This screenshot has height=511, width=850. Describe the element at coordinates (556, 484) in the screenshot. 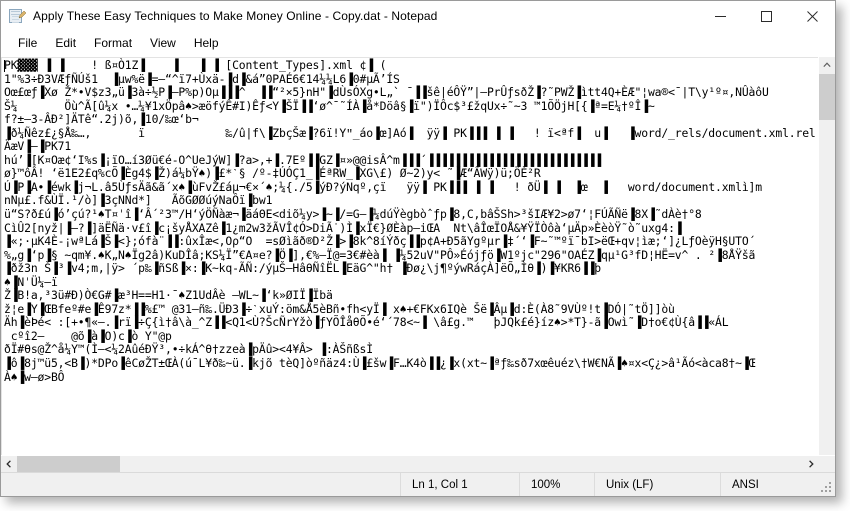

I see `status-zoom-level: 100%` at that location.